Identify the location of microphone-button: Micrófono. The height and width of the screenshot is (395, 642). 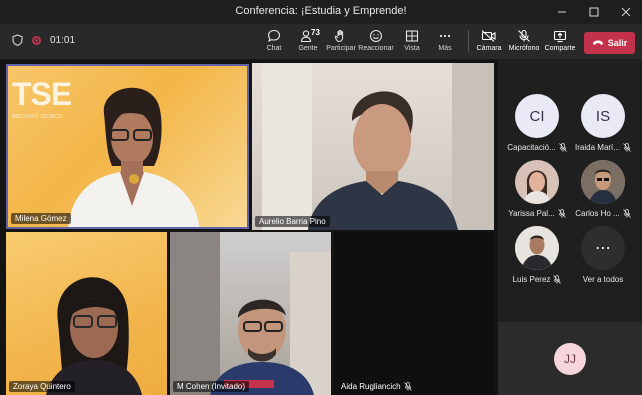
(524, 43).